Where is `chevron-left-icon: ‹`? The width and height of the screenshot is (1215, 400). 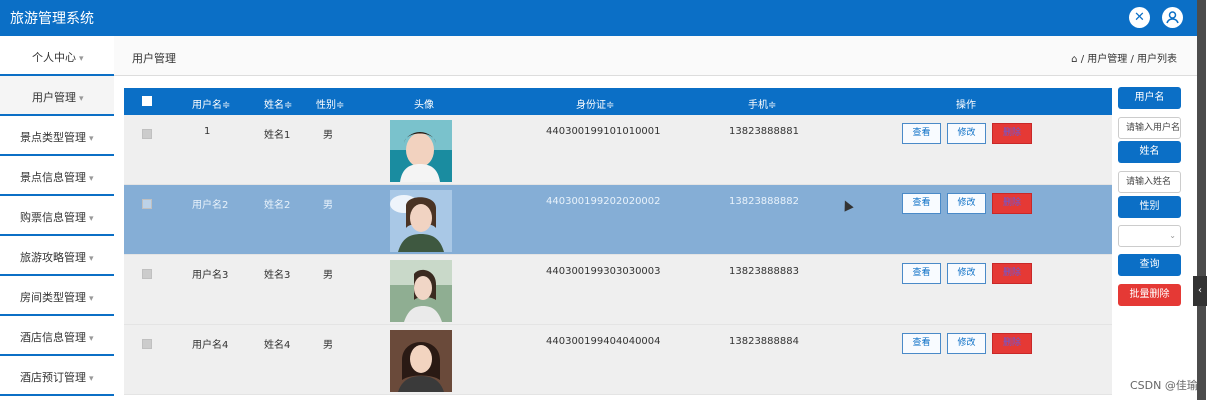
chevron-left-icon: ‹ is located at coordinates (1200, 291).